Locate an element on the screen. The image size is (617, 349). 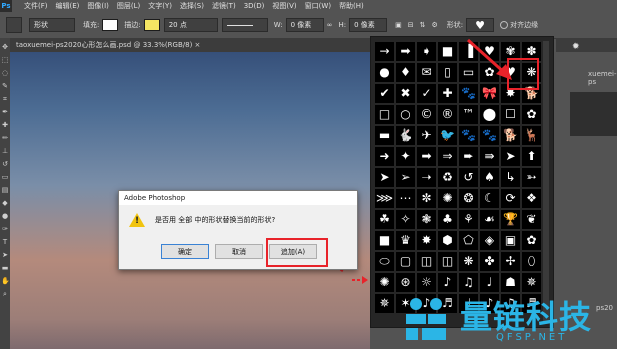
menu-layer: 图层(L) is located at coordinates (128, 6).